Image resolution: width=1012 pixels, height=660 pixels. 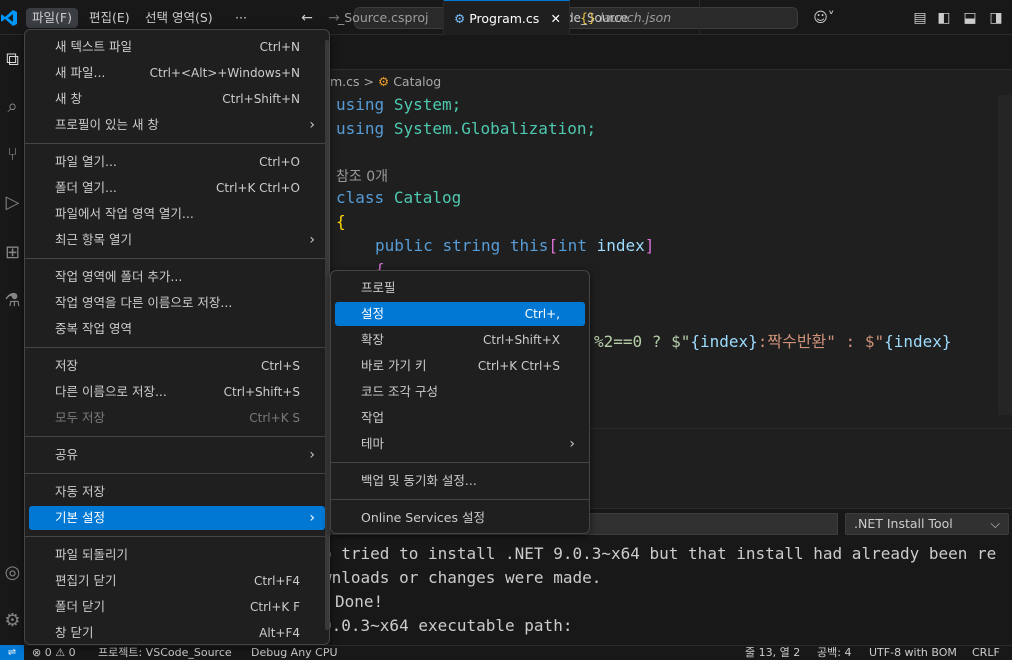 What do you see at coordinates (427, 197) in the screenshot?
I see `class-name: Catalog` at bounding box center [427, 197].